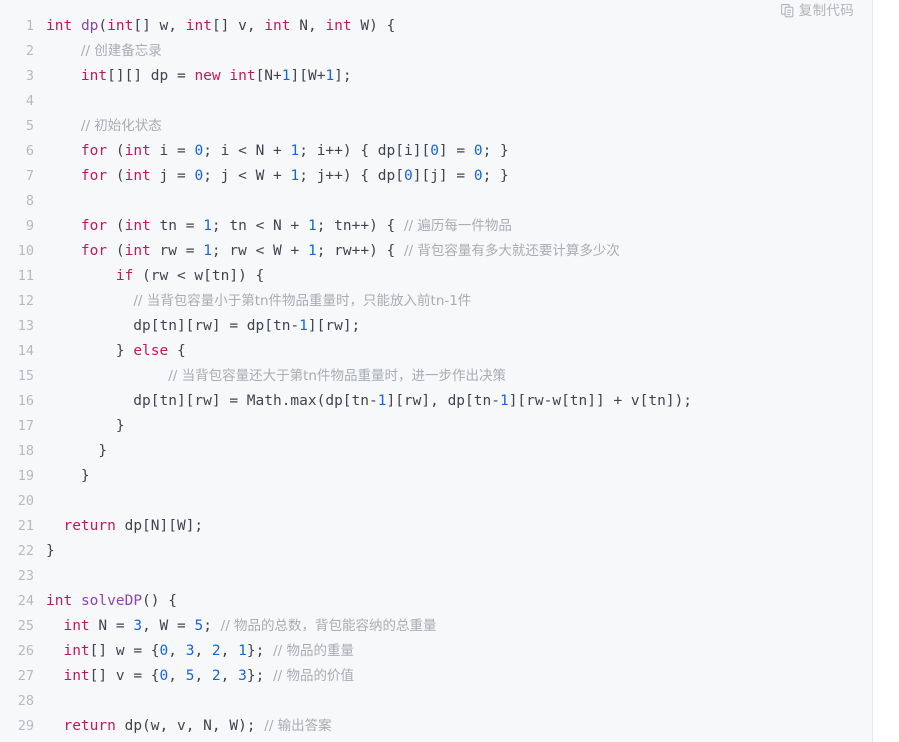  What do you see at coordinates (328, 626) in the screenshot?
I see `code-token-cmt: // 物品的总数，背包能容纳的总重量` at bounding box center [328, 626].